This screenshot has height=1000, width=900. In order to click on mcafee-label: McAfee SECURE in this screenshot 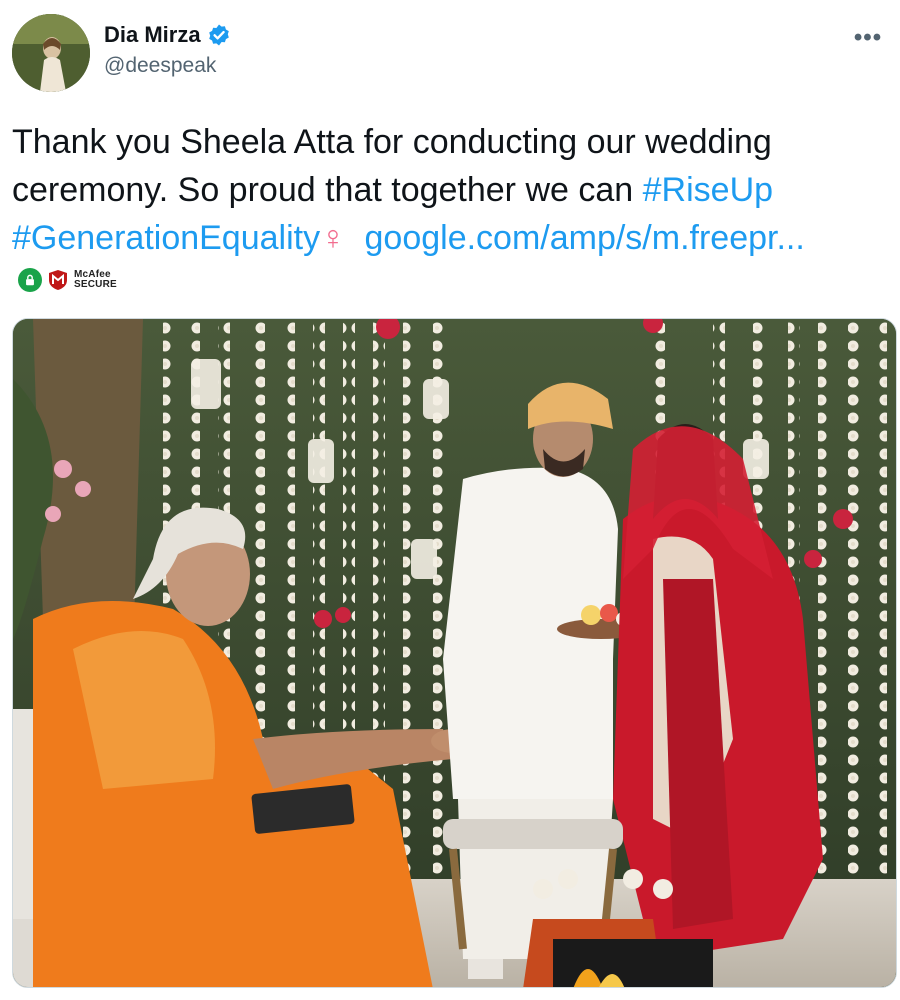, I will do `click(95, 280)`.